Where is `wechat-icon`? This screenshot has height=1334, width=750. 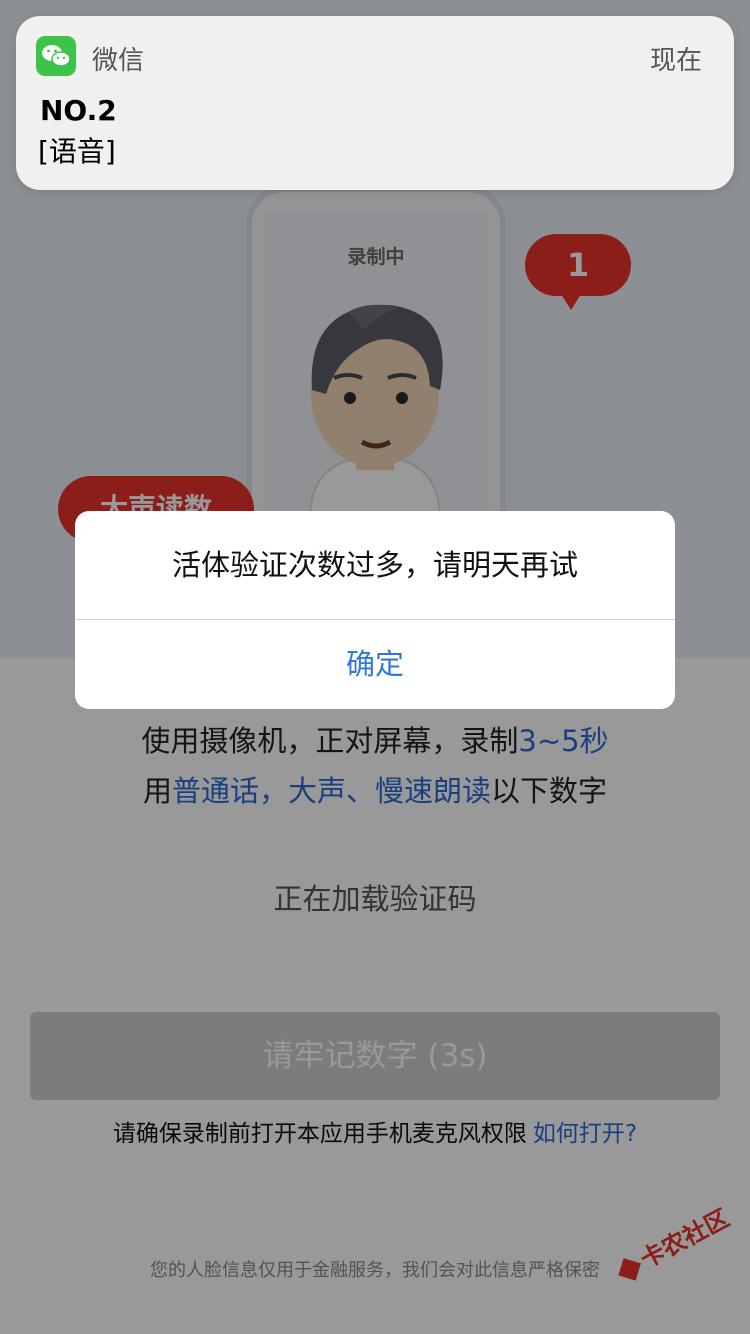 wechat-icon is located at coordinates (56, 56).